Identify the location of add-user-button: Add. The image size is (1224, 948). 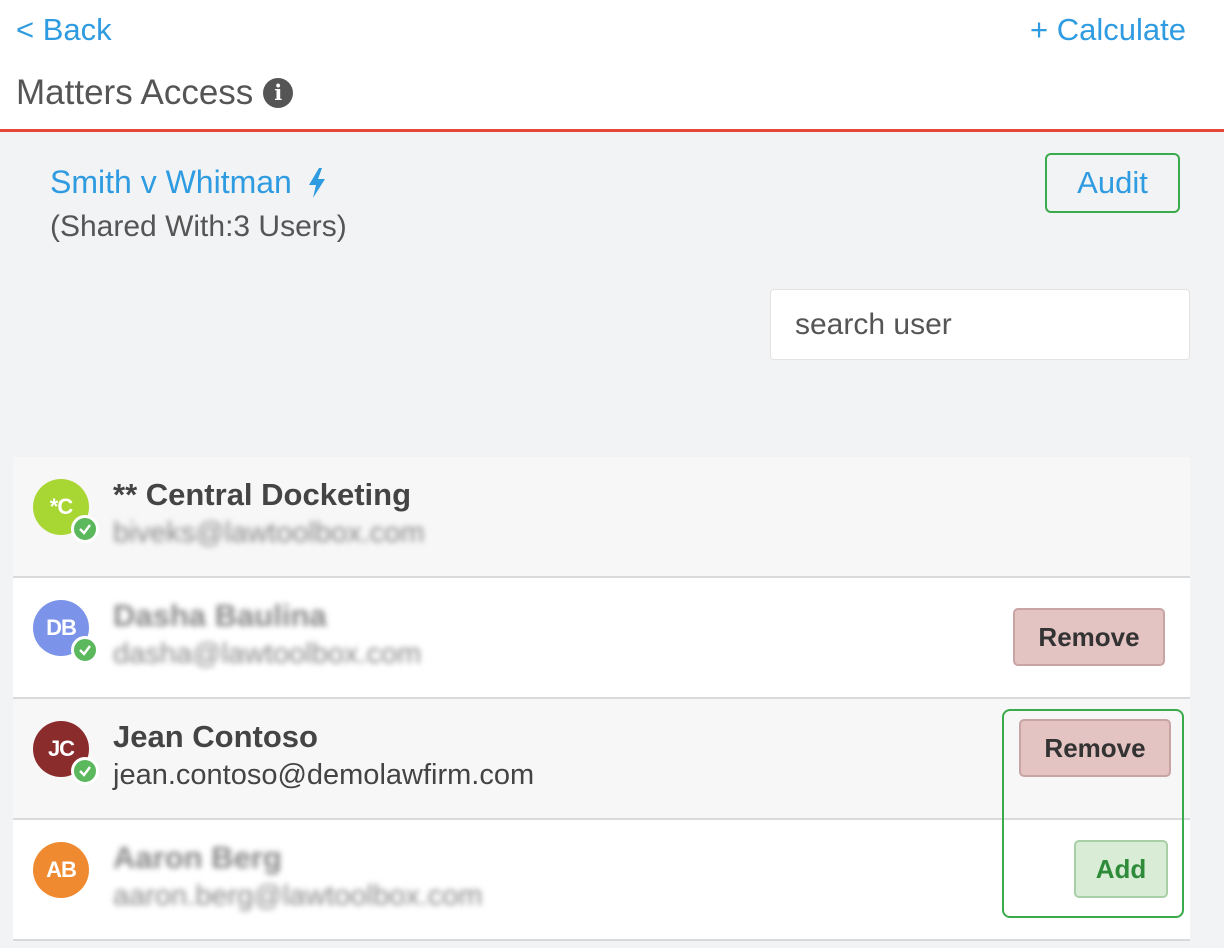
(1121, 869).